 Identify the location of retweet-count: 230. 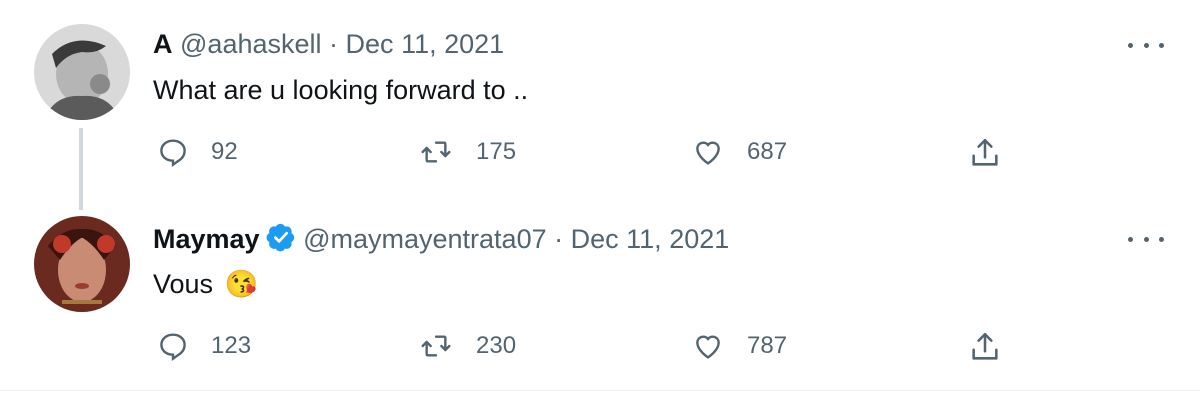
(496, 345).